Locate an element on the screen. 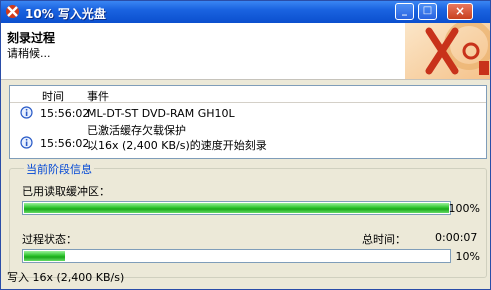  log-row: 已激活缓存欠载保护 is located at coordinates (248, 128).